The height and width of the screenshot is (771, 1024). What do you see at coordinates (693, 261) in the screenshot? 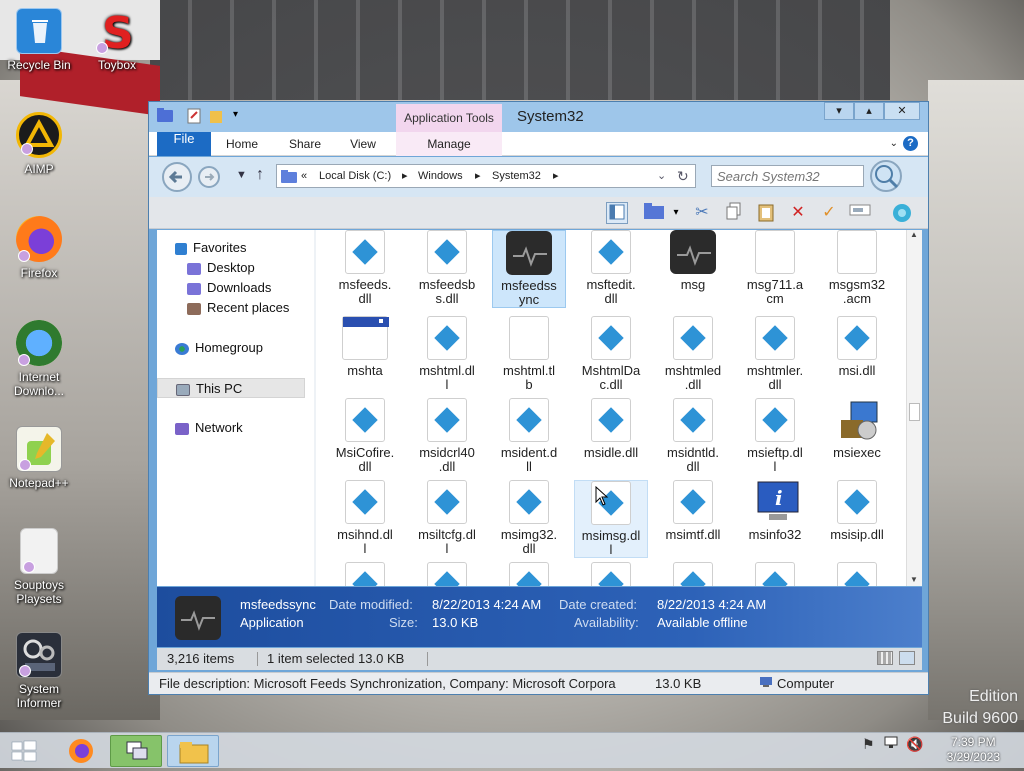
I see `file-item: msg` at bounding box center [693, 261].